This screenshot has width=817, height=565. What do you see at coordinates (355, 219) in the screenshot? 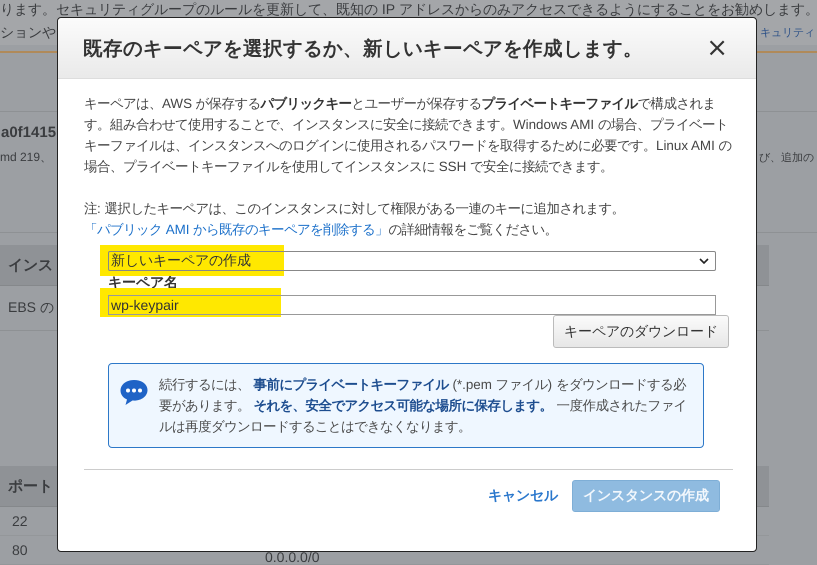
I see `note-text: 注: 選択したキーペアは、このインスタンスに対して権限がある一連のキーに追加されます。 「パブリック AMI から既存のキーペアを削除する」の詳細情報をご覧ください。` at bounding box center [355, 219].